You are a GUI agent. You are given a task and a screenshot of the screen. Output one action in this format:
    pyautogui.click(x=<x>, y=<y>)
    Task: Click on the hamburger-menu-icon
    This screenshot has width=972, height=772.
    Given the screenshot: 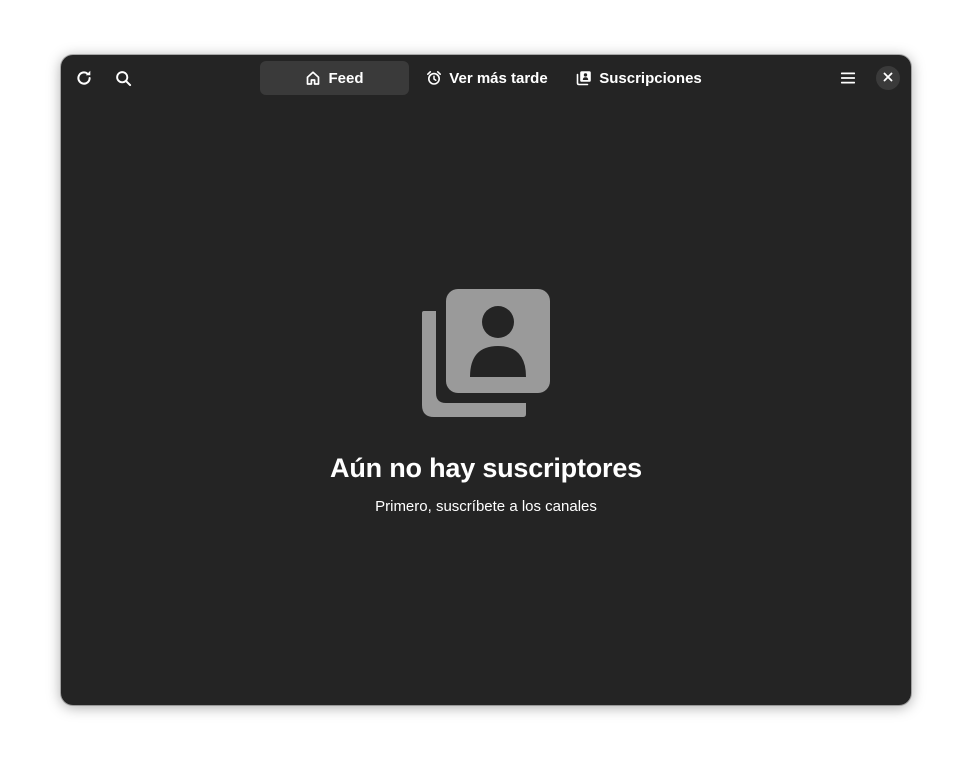 What is the action you would take?
    pyautogui.click(x=848, y=78)
    